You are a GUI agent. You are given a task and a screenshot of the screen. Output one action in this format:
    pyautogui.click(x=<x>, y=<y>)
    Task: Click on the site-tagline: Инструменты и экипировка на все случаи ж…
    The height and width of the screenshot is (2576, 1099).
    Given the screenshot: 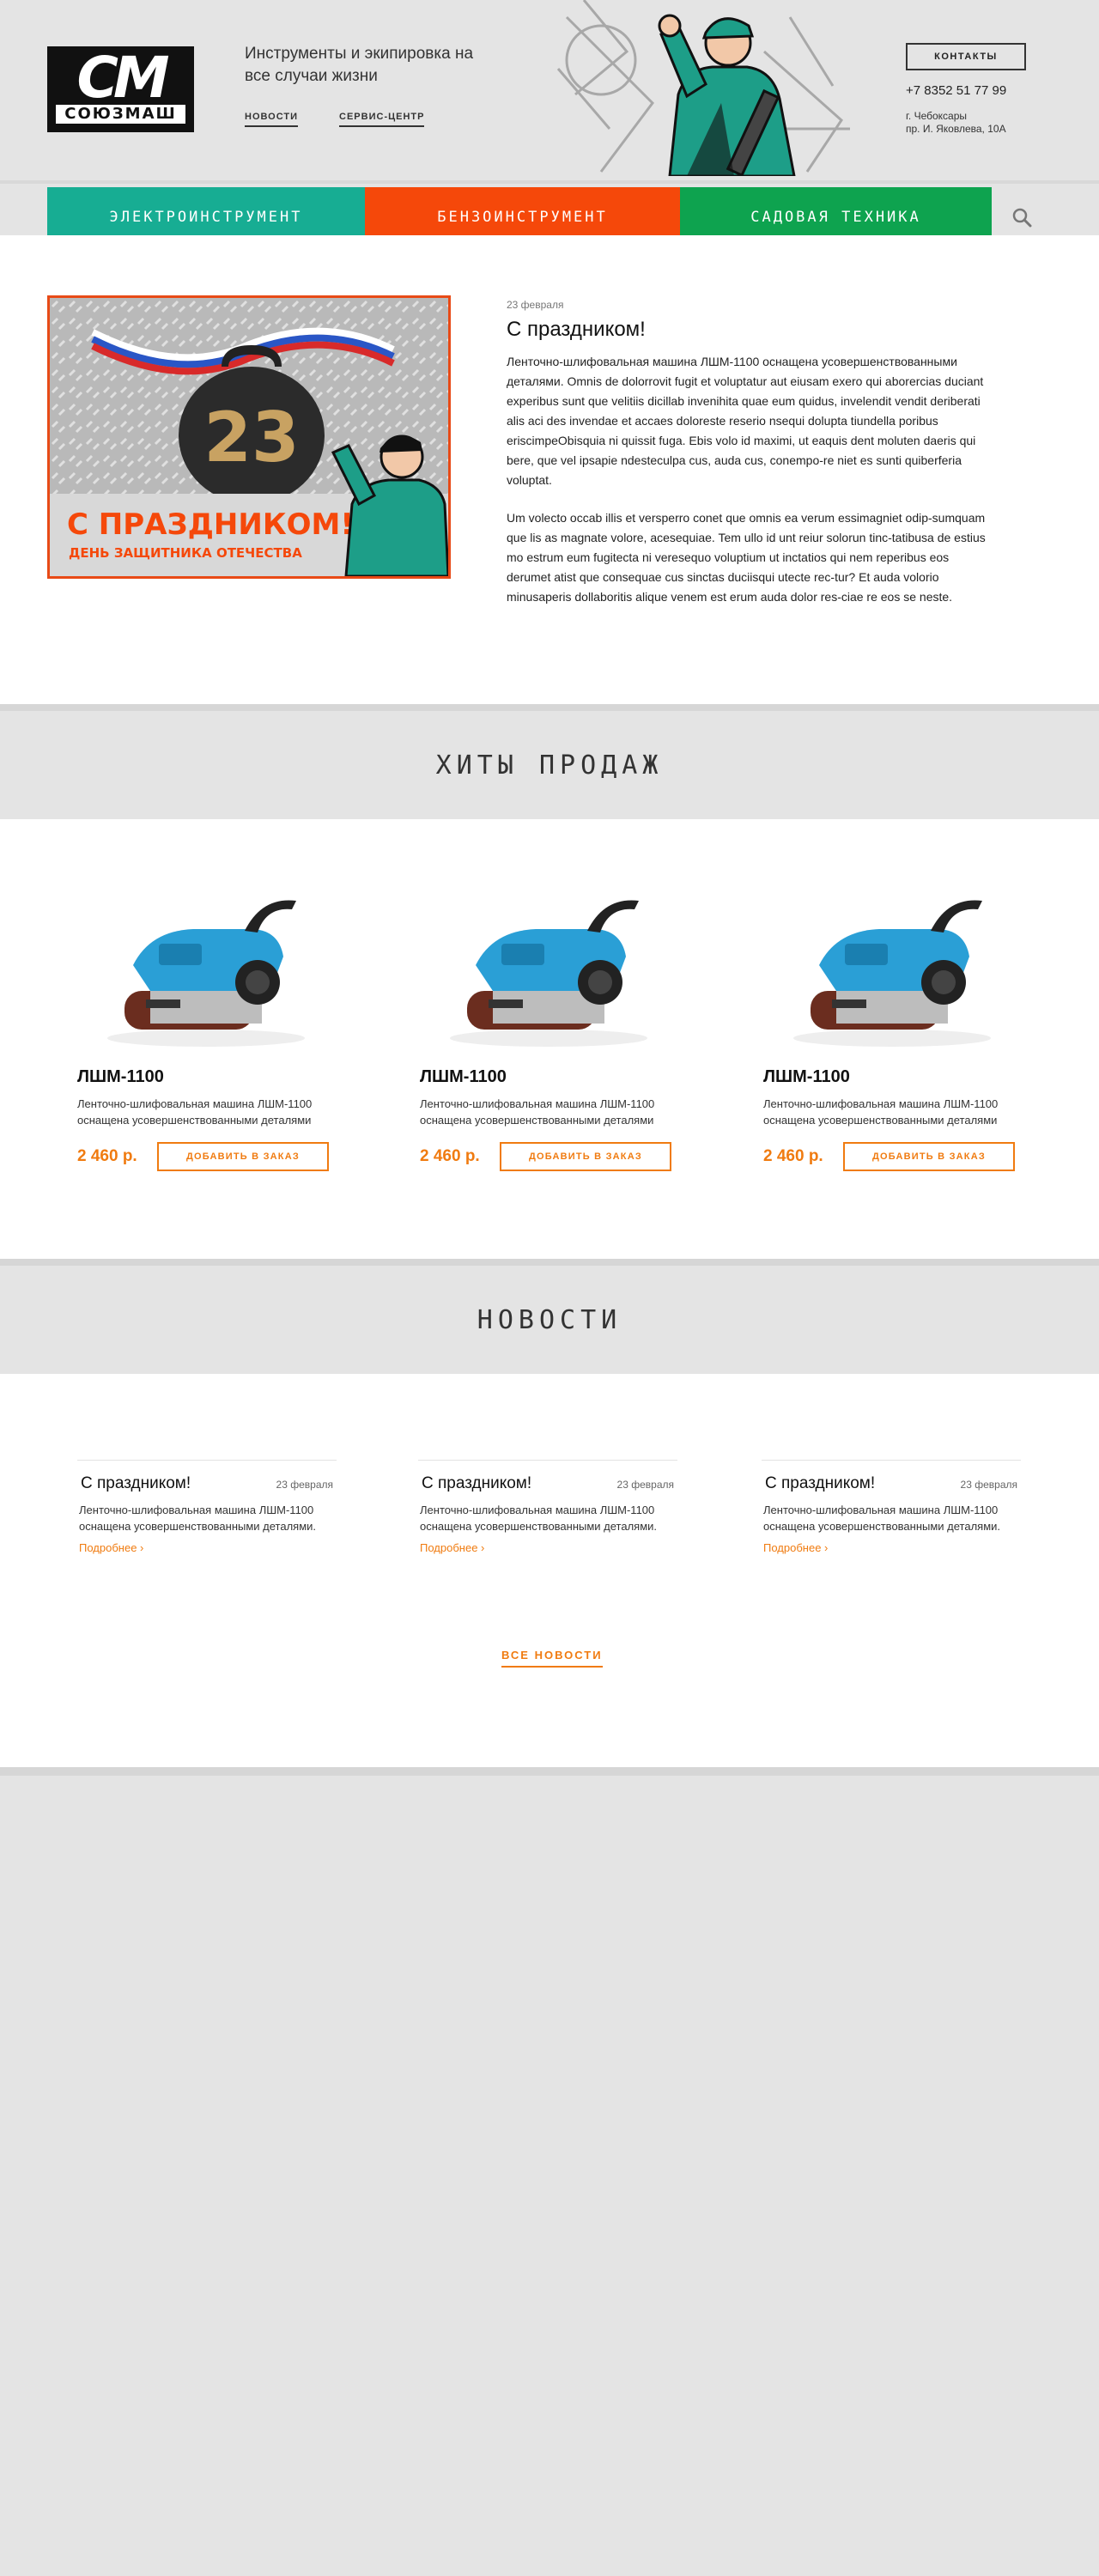 What is the action you would take?
    pyautogui.click(x=359, y=65)
    